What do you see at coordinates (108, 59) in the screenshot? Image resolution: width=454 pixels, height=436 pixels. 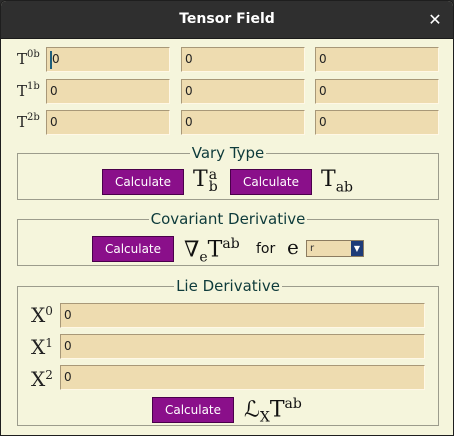 I see `component-field-0-0: 0` at bounding box center [108, 59].